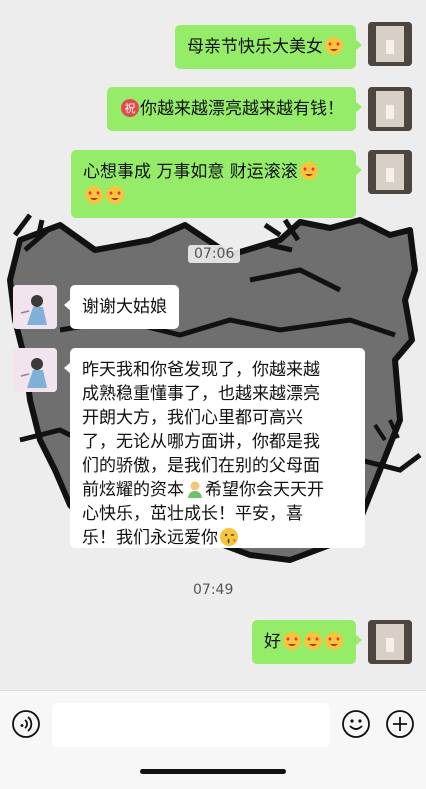 Image resolution: width=426 pixels, height=789 pixels. Describe the element at coordinates (201, 466) in the screenshot. I see `message-line: 们的骄傲，是我们在别的父母面` at that location.